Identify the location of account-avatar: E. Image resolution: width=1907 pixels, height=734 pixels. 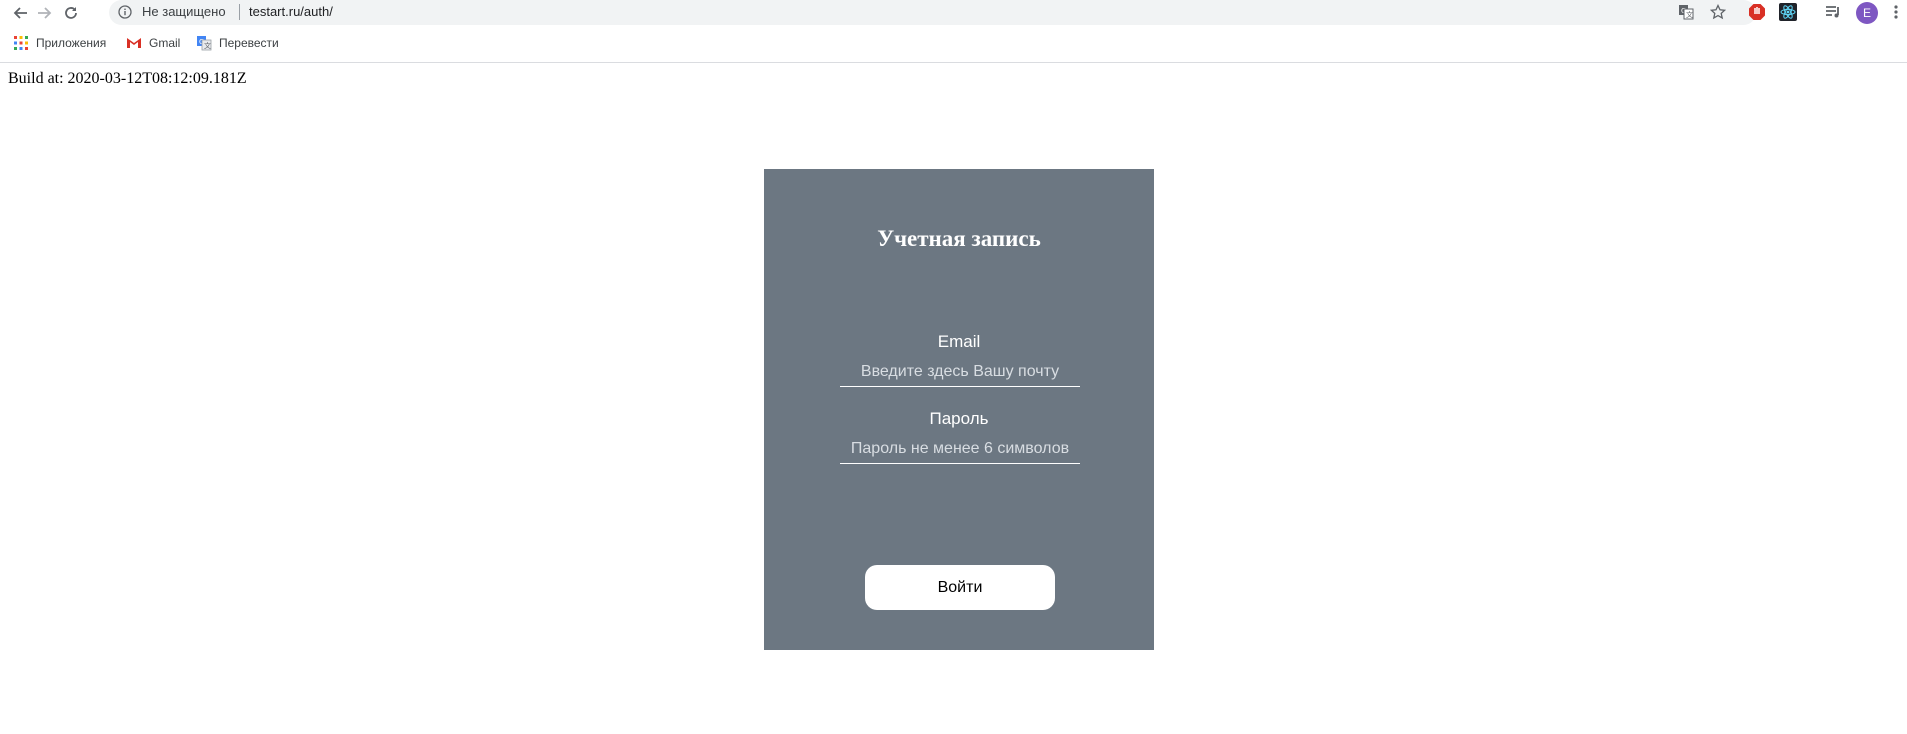
(1867, 13).